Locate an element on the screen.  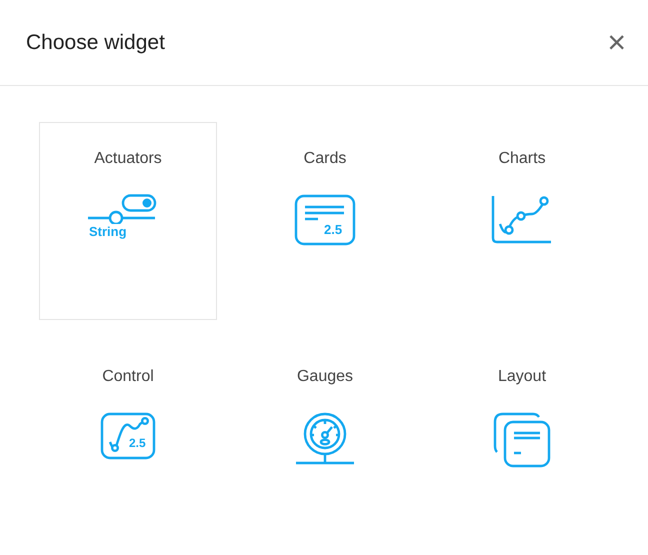
widget-tile: Cards 2.5 is located at coordinates (325, 221).